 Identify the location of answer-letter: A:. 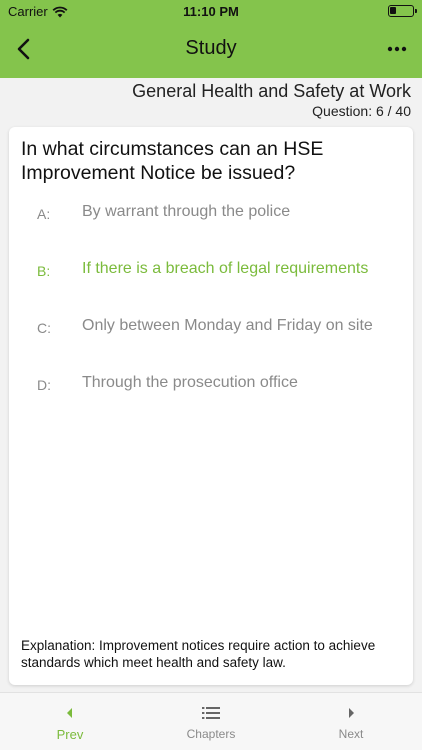
(44, 214).